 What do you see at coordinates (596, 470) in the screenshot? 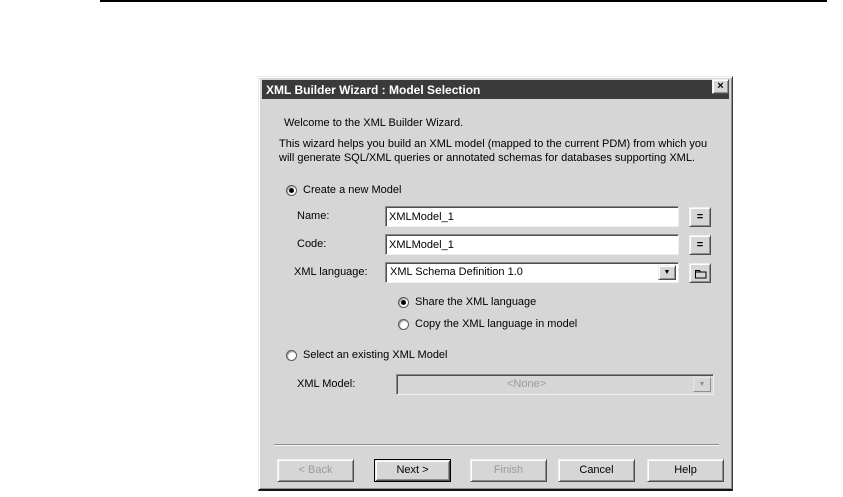
I see `cancel-button: Cancel` at bounding box center [596, 470].